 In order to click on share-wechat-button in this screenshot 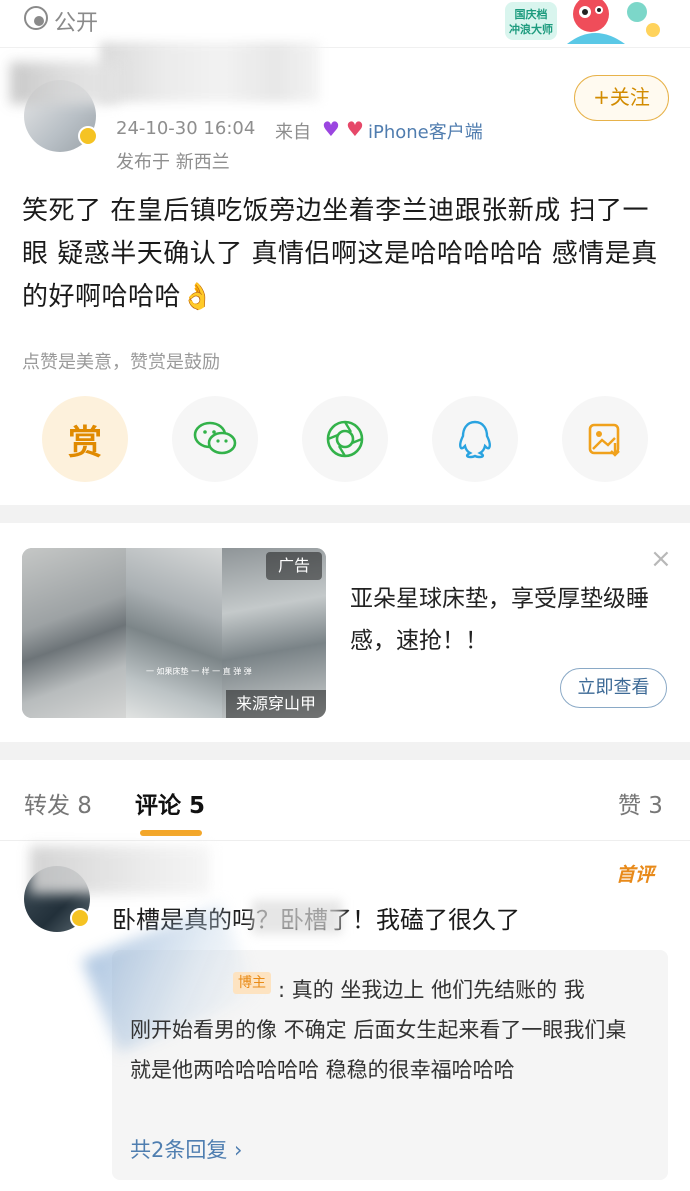, I will do `click(215, 439)`.